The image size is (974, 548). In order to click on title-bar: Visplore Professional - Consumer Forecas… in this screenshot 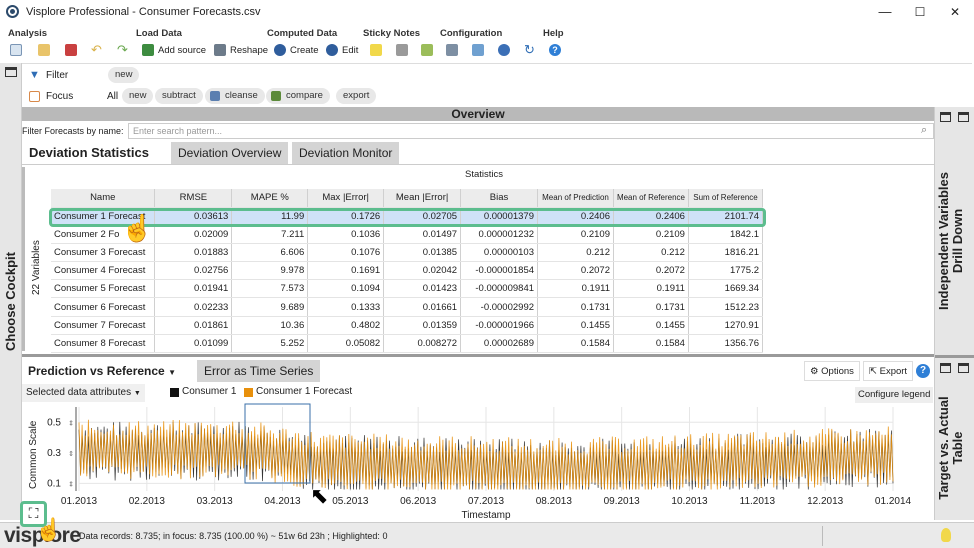, I will do `click(487, 12)`.